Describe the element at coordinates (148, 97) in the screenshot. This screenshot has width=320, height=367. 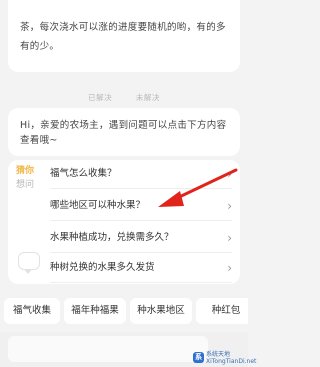
I see `unsolved-feedback: 未解决` at that location.